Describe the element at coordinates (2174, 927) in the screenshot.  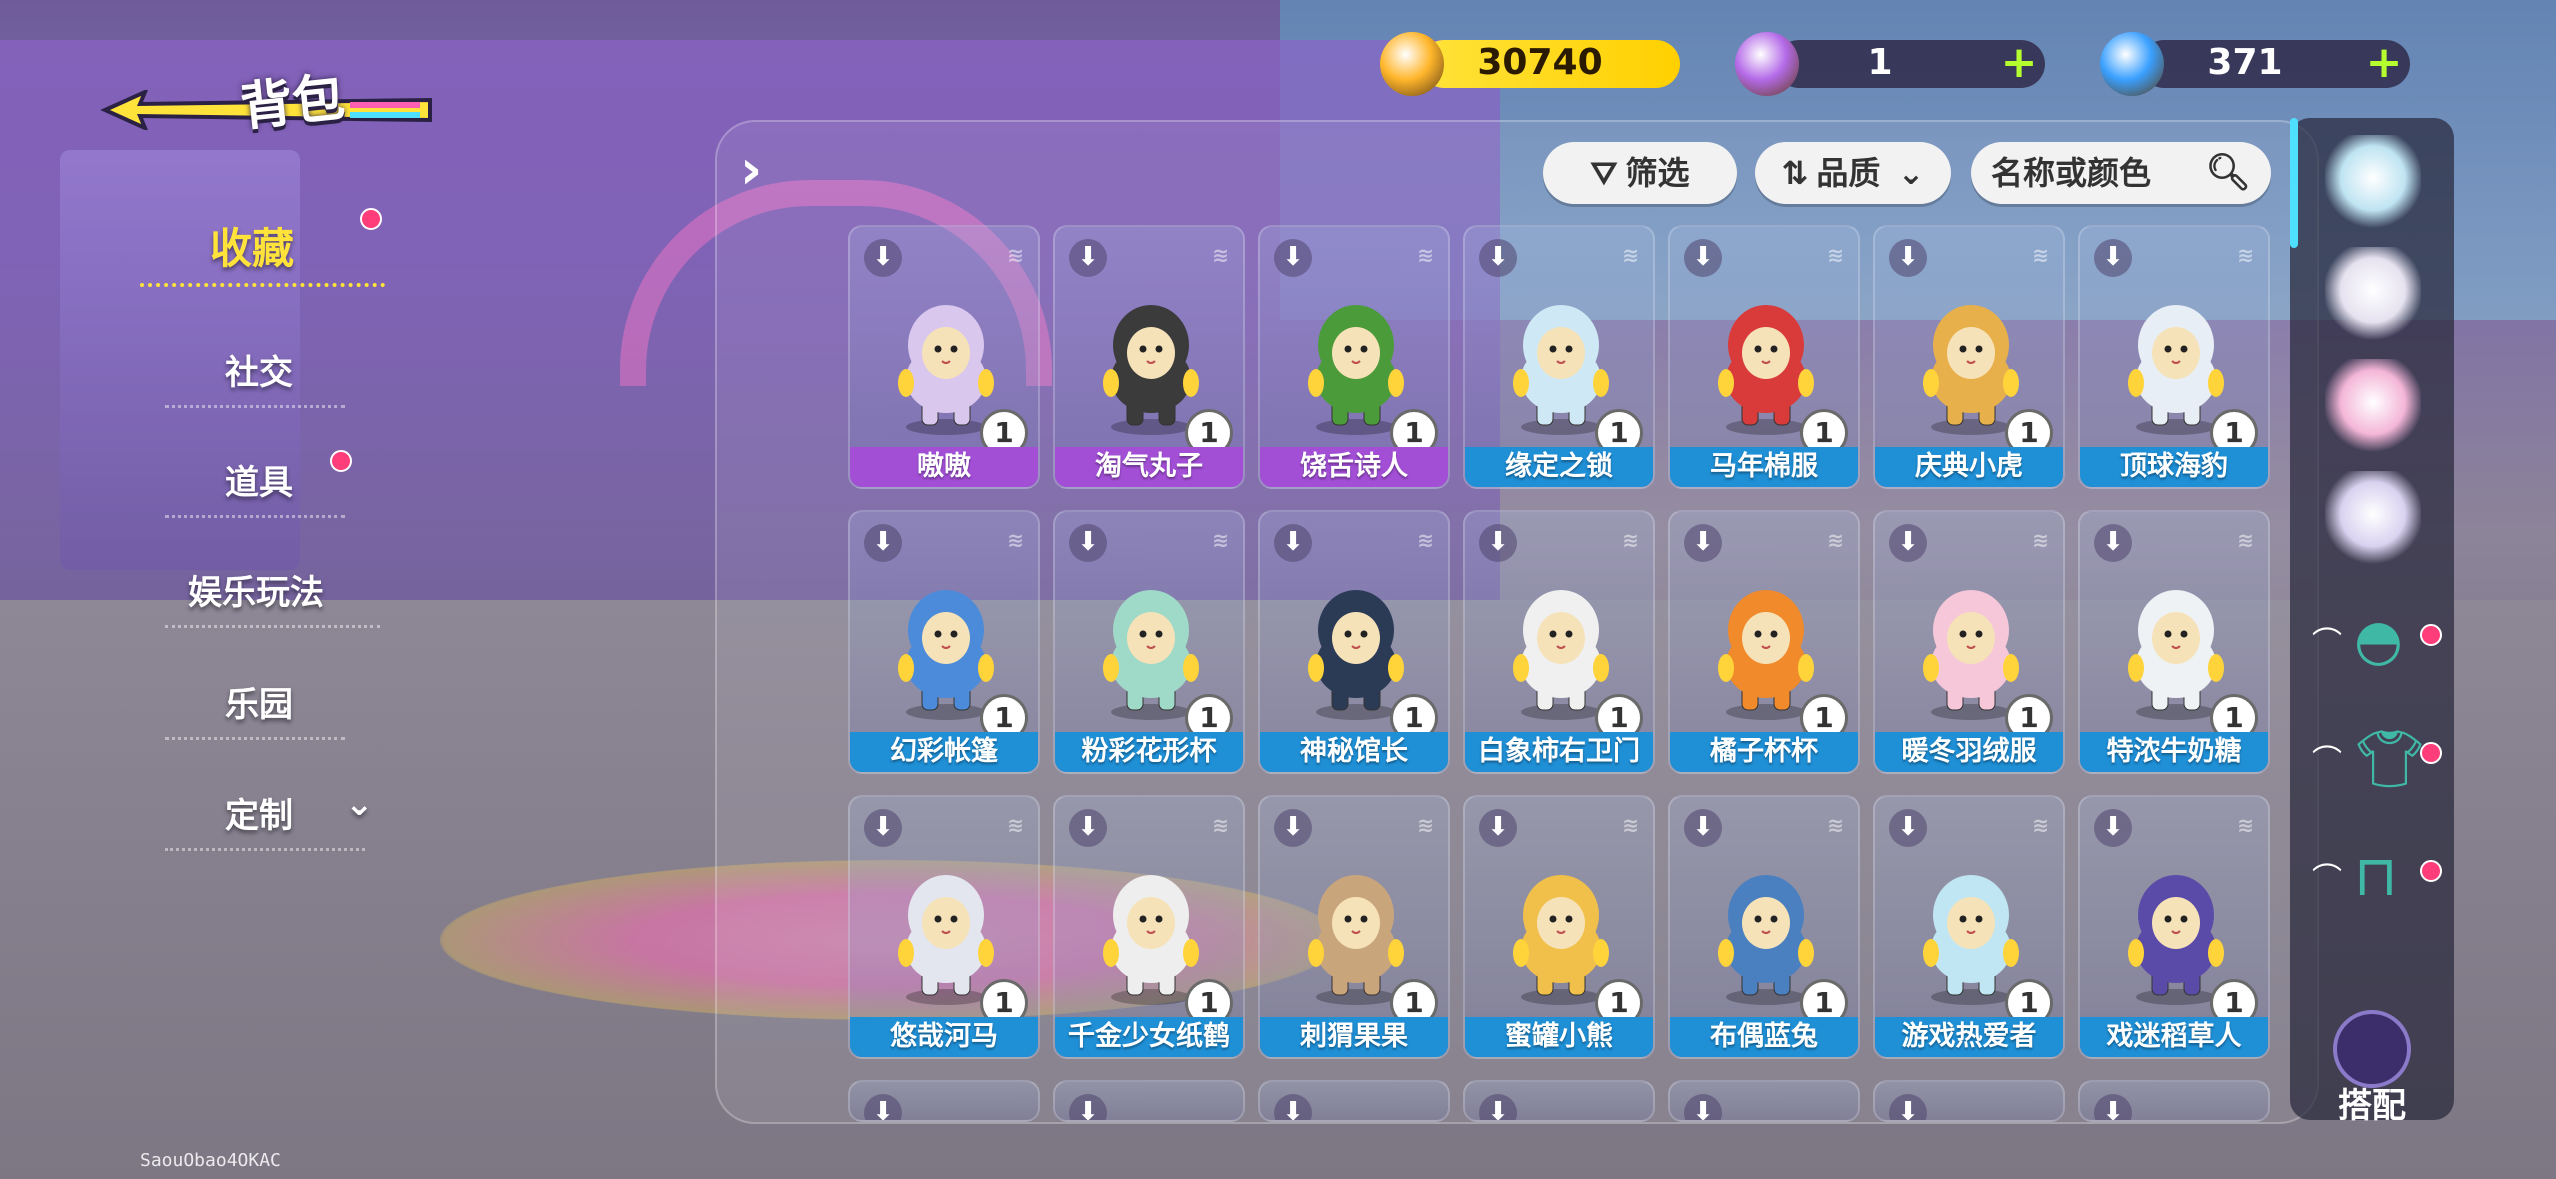
I see `item-card: ⬇ ≋ 1 戏迷稻草人` at that location.